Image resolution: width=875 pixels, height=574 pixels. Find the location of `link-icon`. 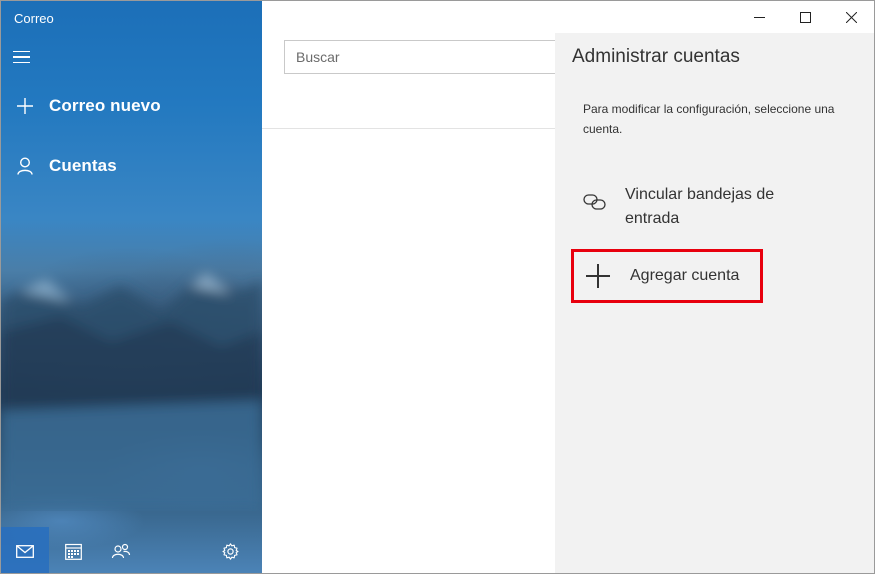

link-icon is located at coordinates (595, 204).